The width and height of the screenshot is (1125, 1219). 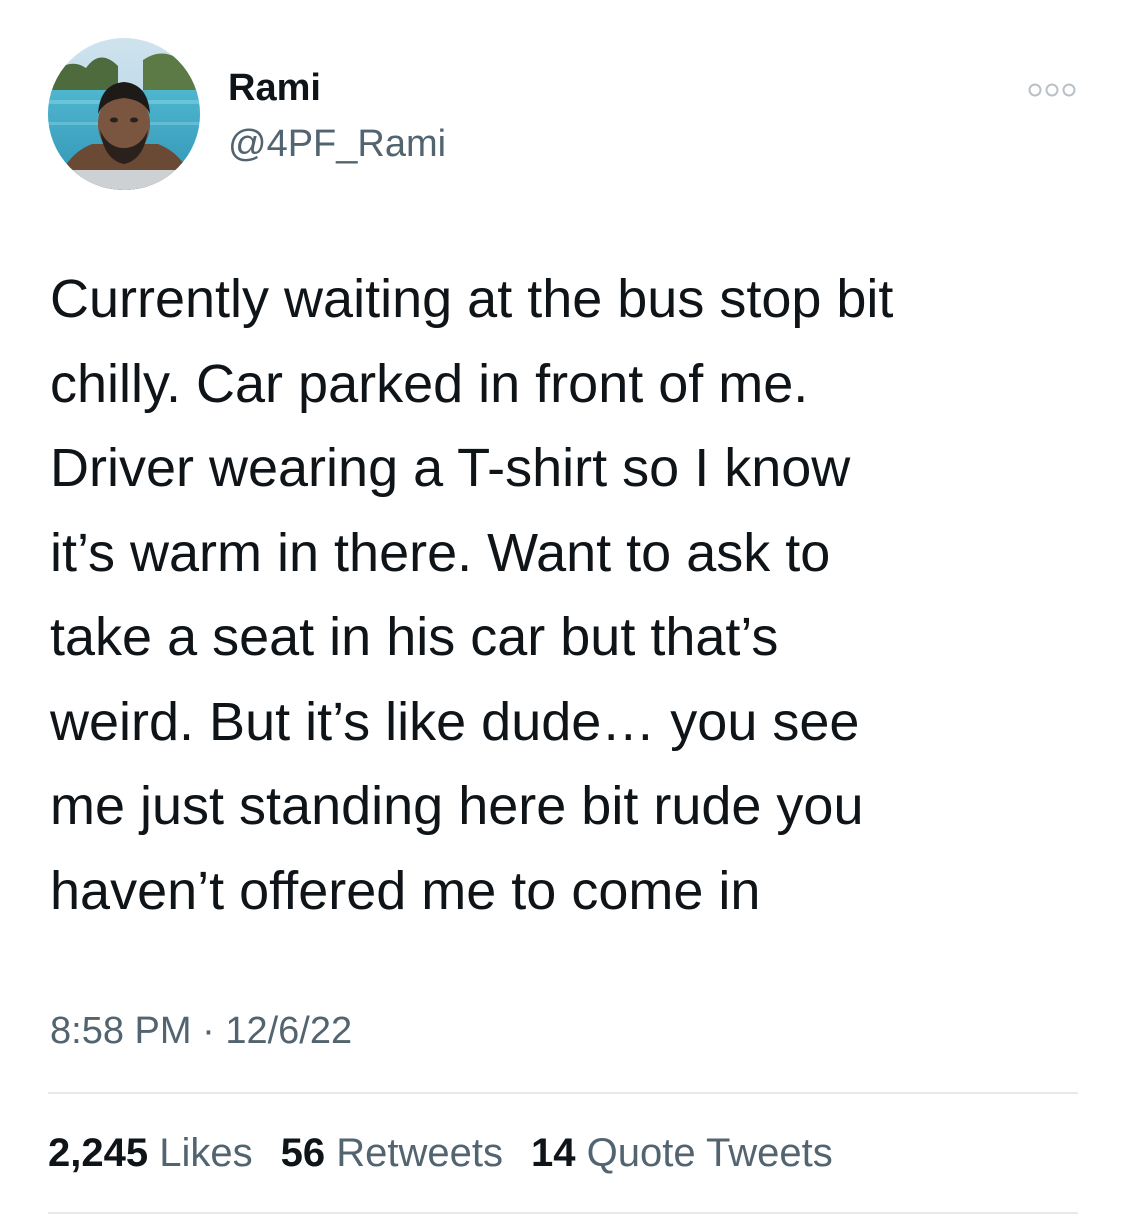 I want to click on quote-tweets-stat: 14 Quote Tweets, so click(x=682, y=1153).